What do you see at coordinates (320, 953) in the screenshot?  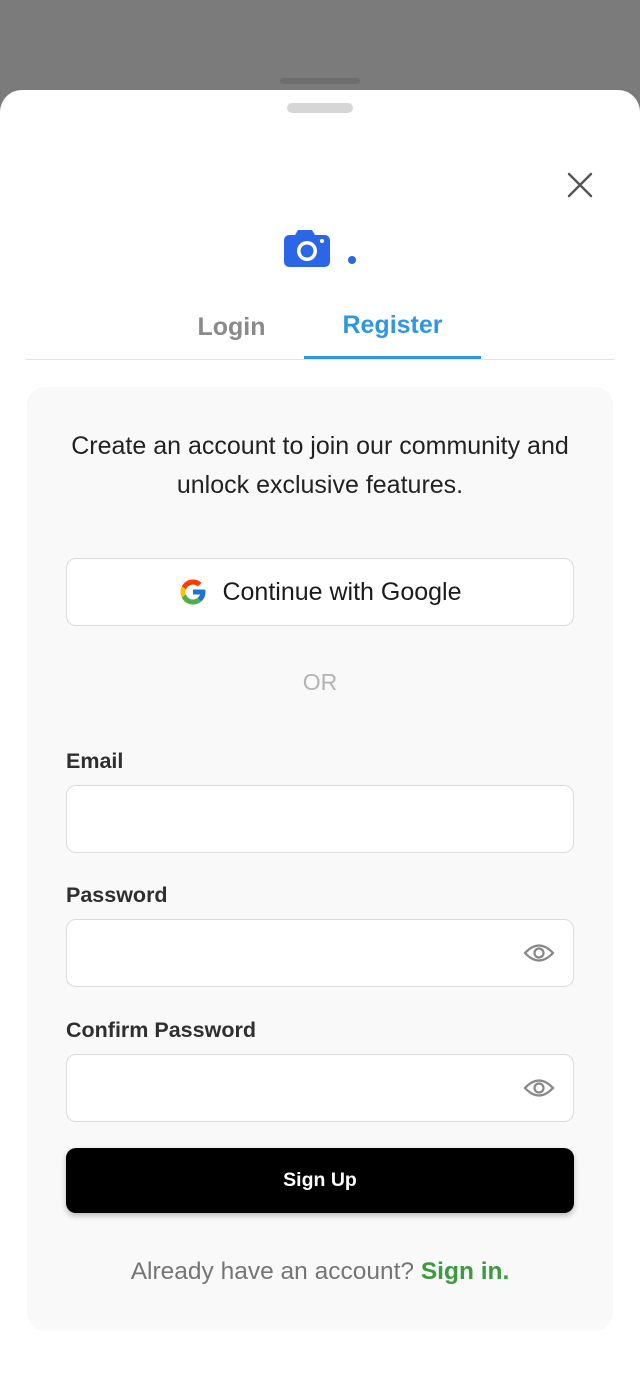 I see `password-input` at bounding box center [320, 953].